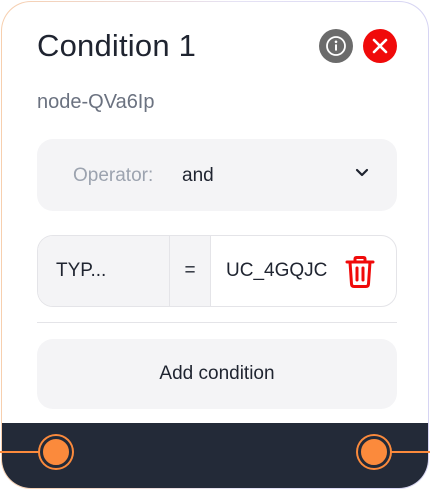 This screenshot has width=430, height=490. Describe the element at coordinates (198, 175) in the screenshot. I see `operator-value: and` at that location.